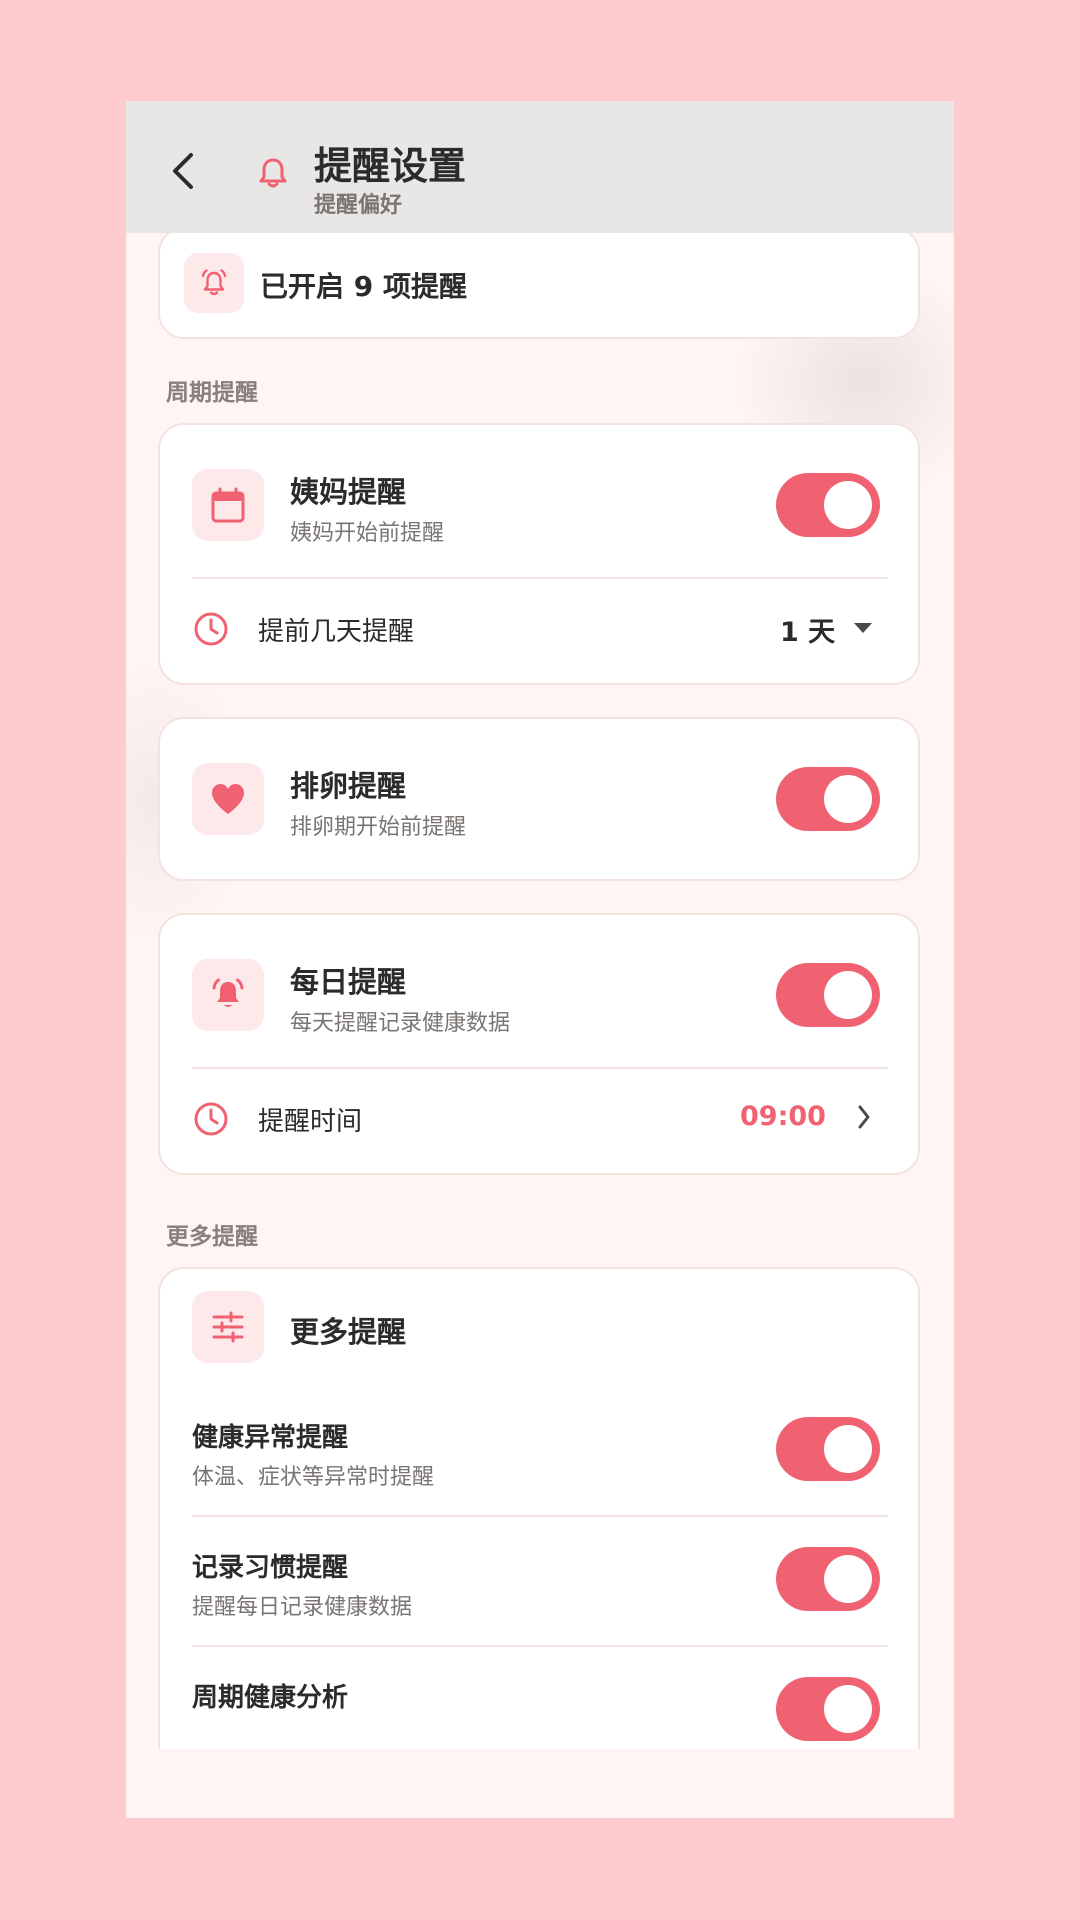 This screenshot has height=1920, width=1080. What do you see at coordinates (348, 982) in the screenshot?
I see `daily-reminder-title: 每日提醒` at bounding box center [348, 982].